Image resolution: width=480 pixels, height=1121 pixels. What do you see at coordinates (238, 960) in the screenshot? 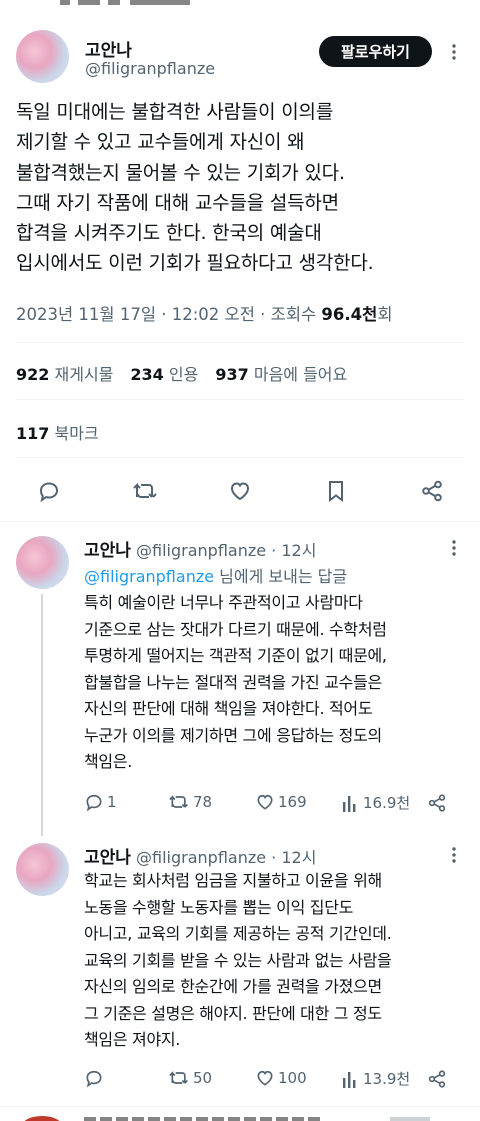
I see `reply-line: 교육의 기회를 받을 수 있는 사람과 없는 사람을` at bounding box center [238, 960].